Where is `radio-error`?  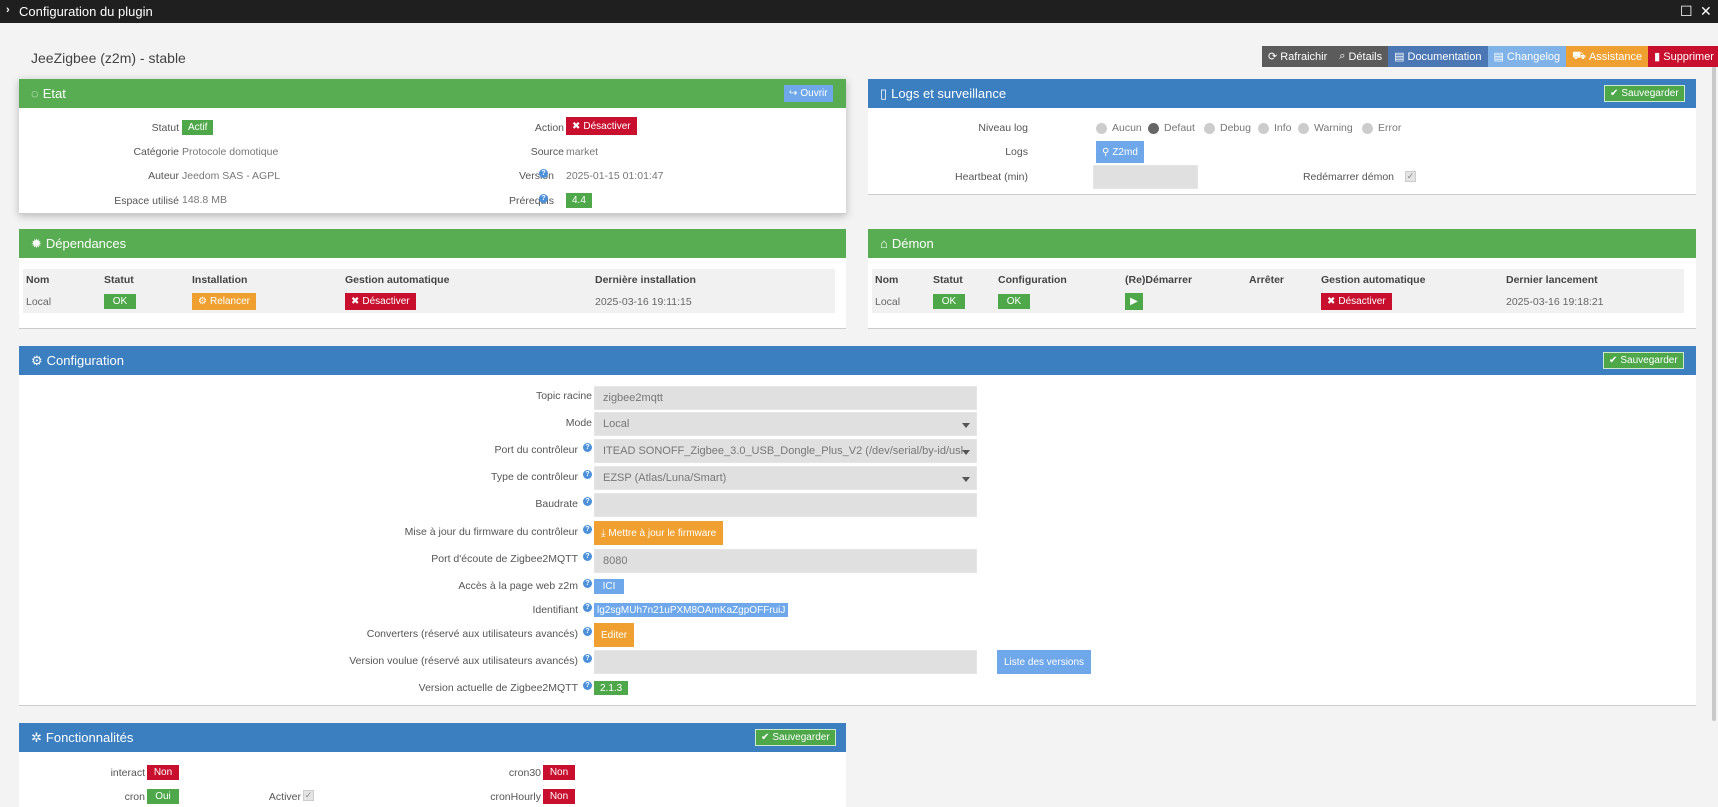
radio-error is located at coordinates (1367, 128).